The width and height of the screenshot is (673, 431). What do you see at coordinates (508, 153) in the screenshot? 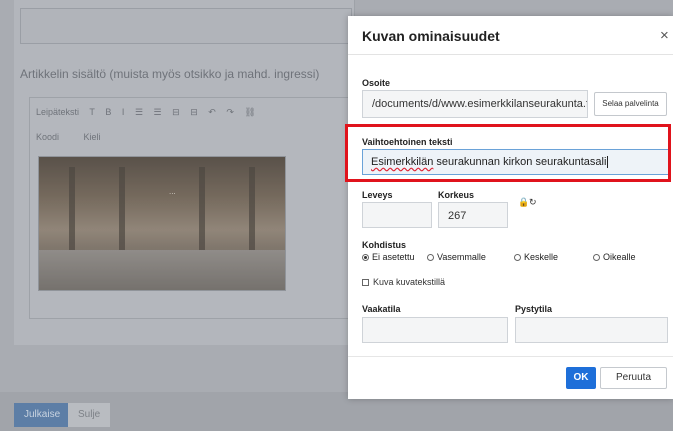
I see `alt-text-highlight` at bounding box center [508, 153].